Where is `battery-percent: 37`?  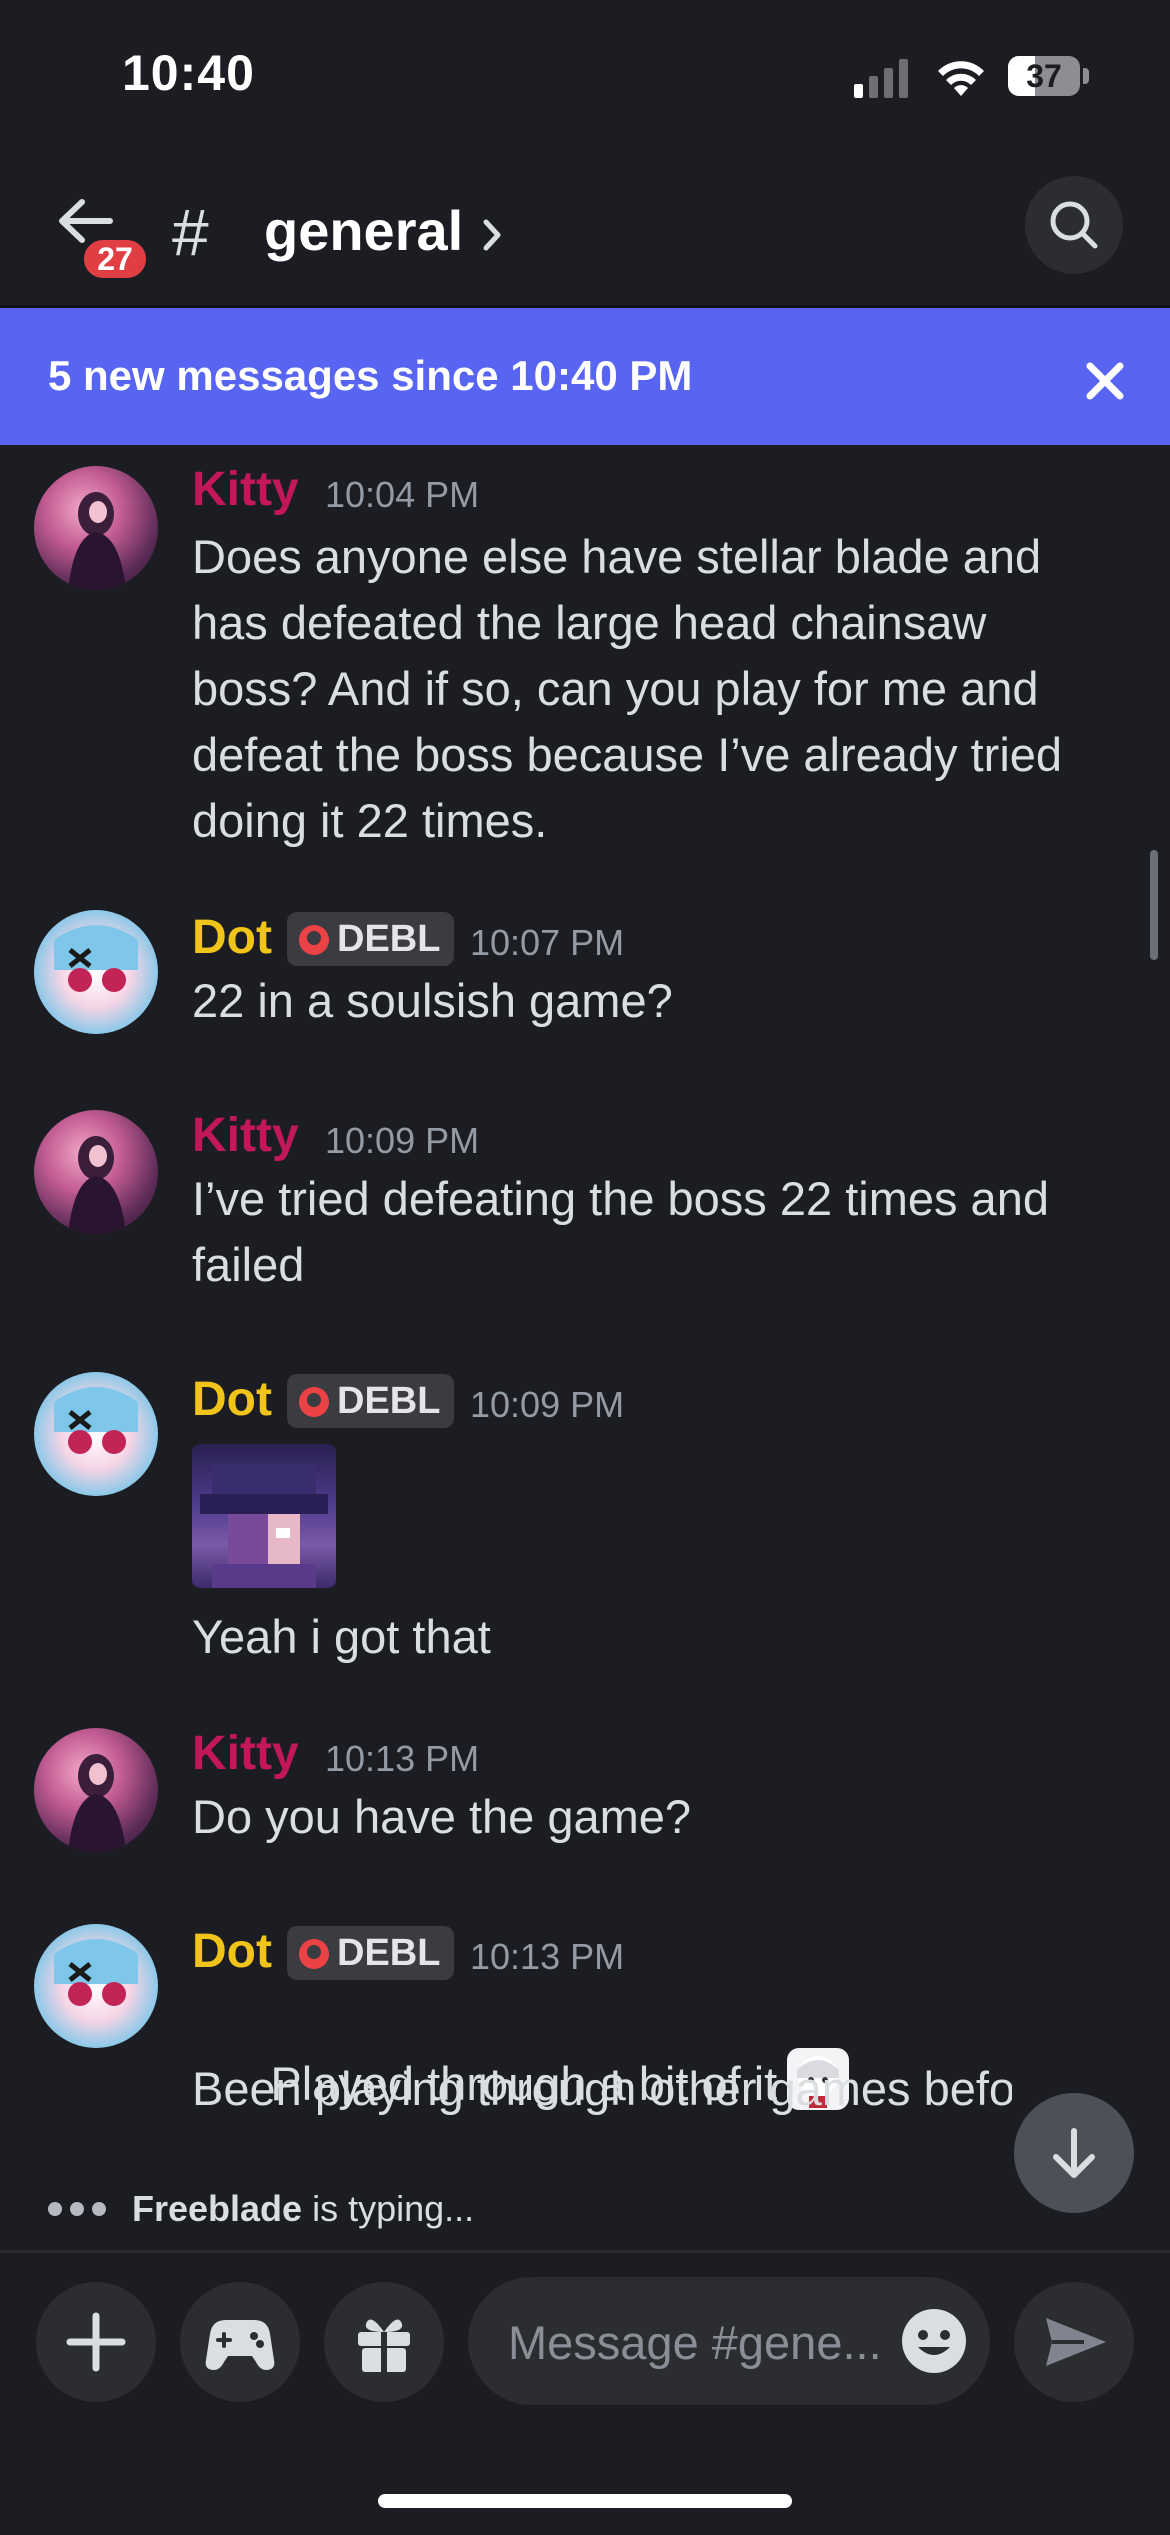 battery-percent: 37 is located at coordinates (1044, 76).